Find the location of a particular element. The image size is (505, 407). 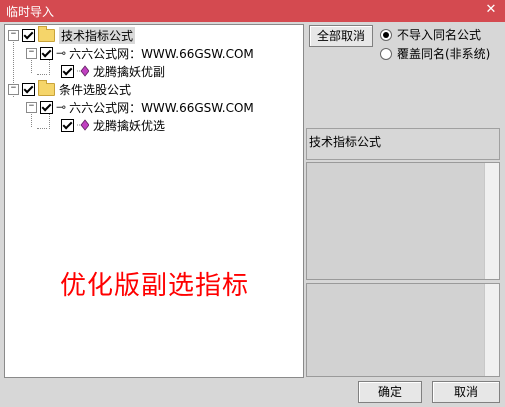

window-title: 临时导入 is located at coordinates (30, 12).